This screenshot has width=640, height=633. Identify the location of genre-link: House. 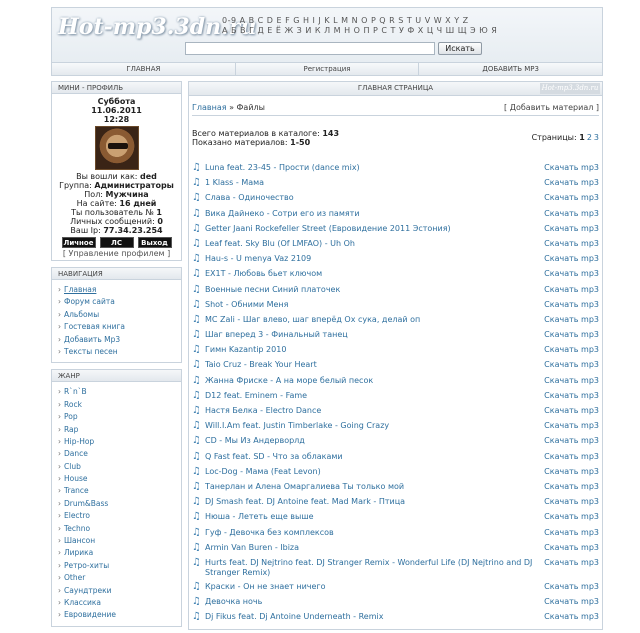
(76, 478).